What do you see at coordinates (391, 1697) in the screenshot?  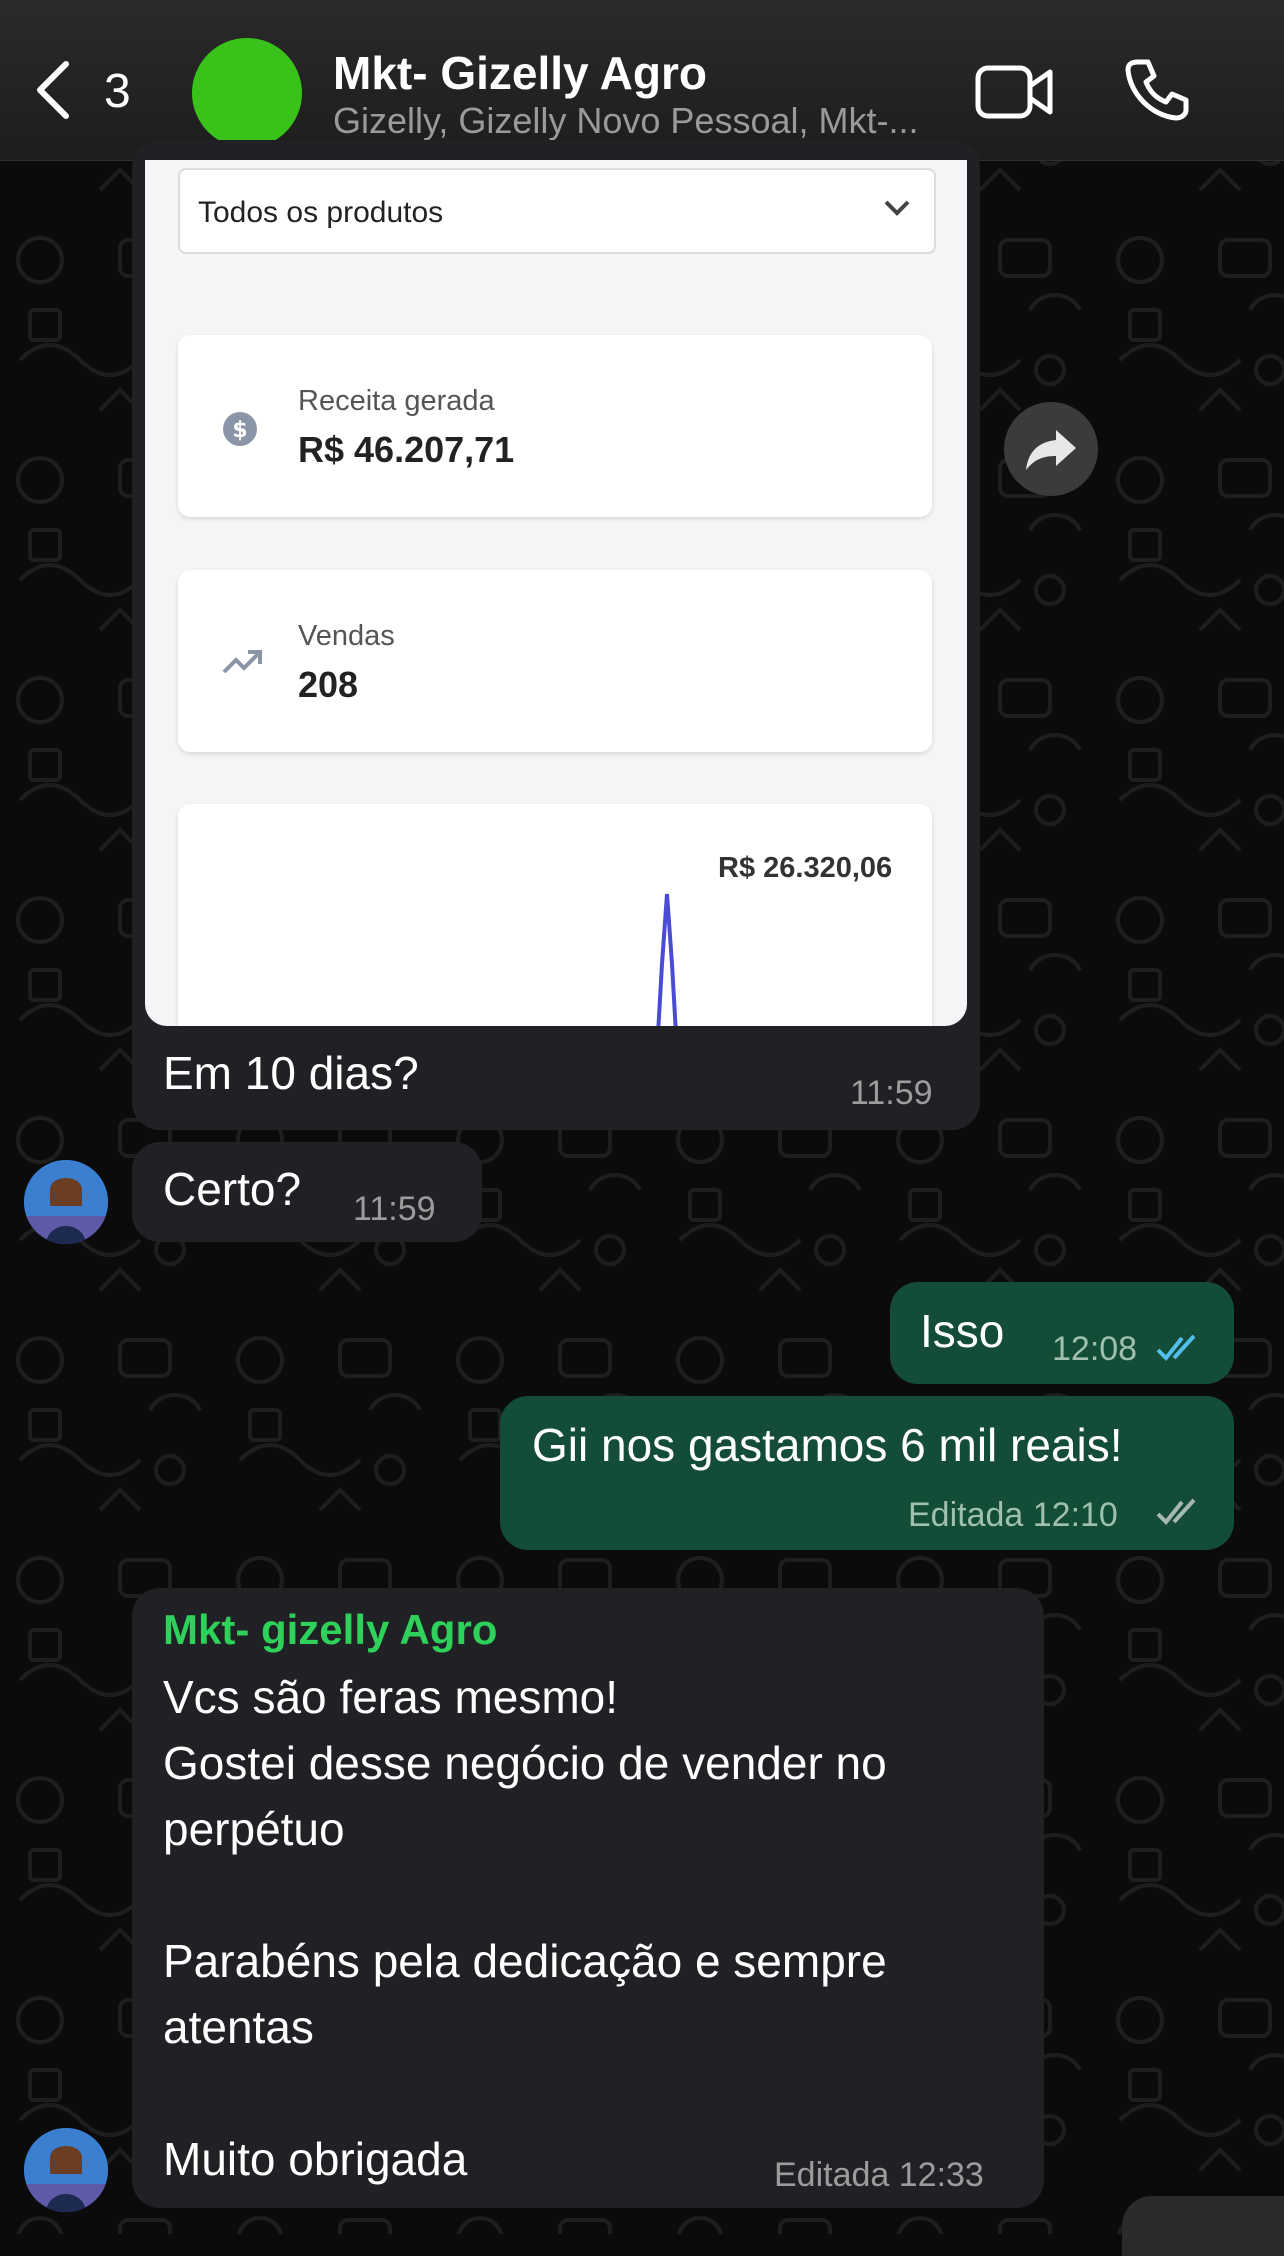 I see `message-line: Vcs são feras mesmo!` at bounding box center [391, 1697].